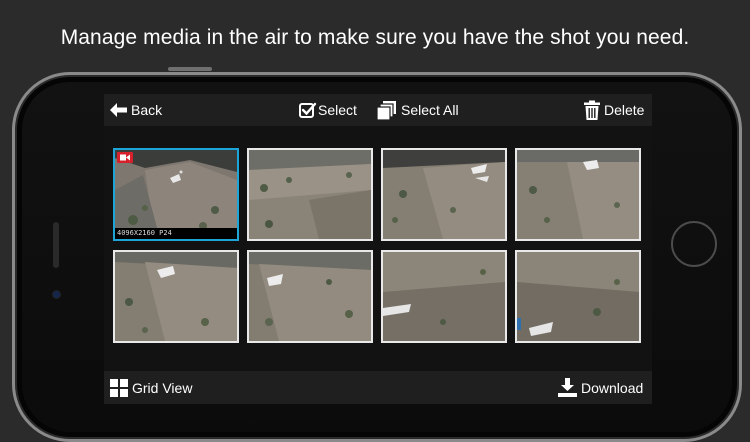 This screenshot has width=750, height=442. I want to click on select-all-label: Select All, so click(430, 110).